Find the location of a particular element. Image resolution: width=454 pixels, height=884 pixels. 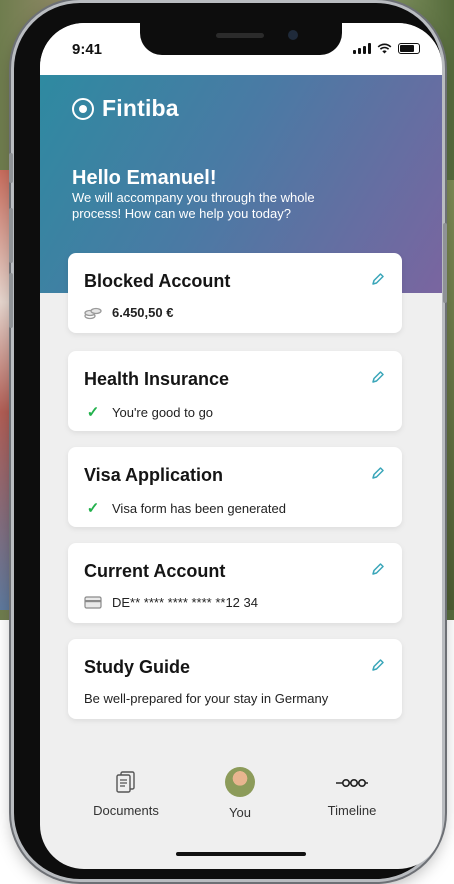

wifi-icon is located at coordinates (384, 48).